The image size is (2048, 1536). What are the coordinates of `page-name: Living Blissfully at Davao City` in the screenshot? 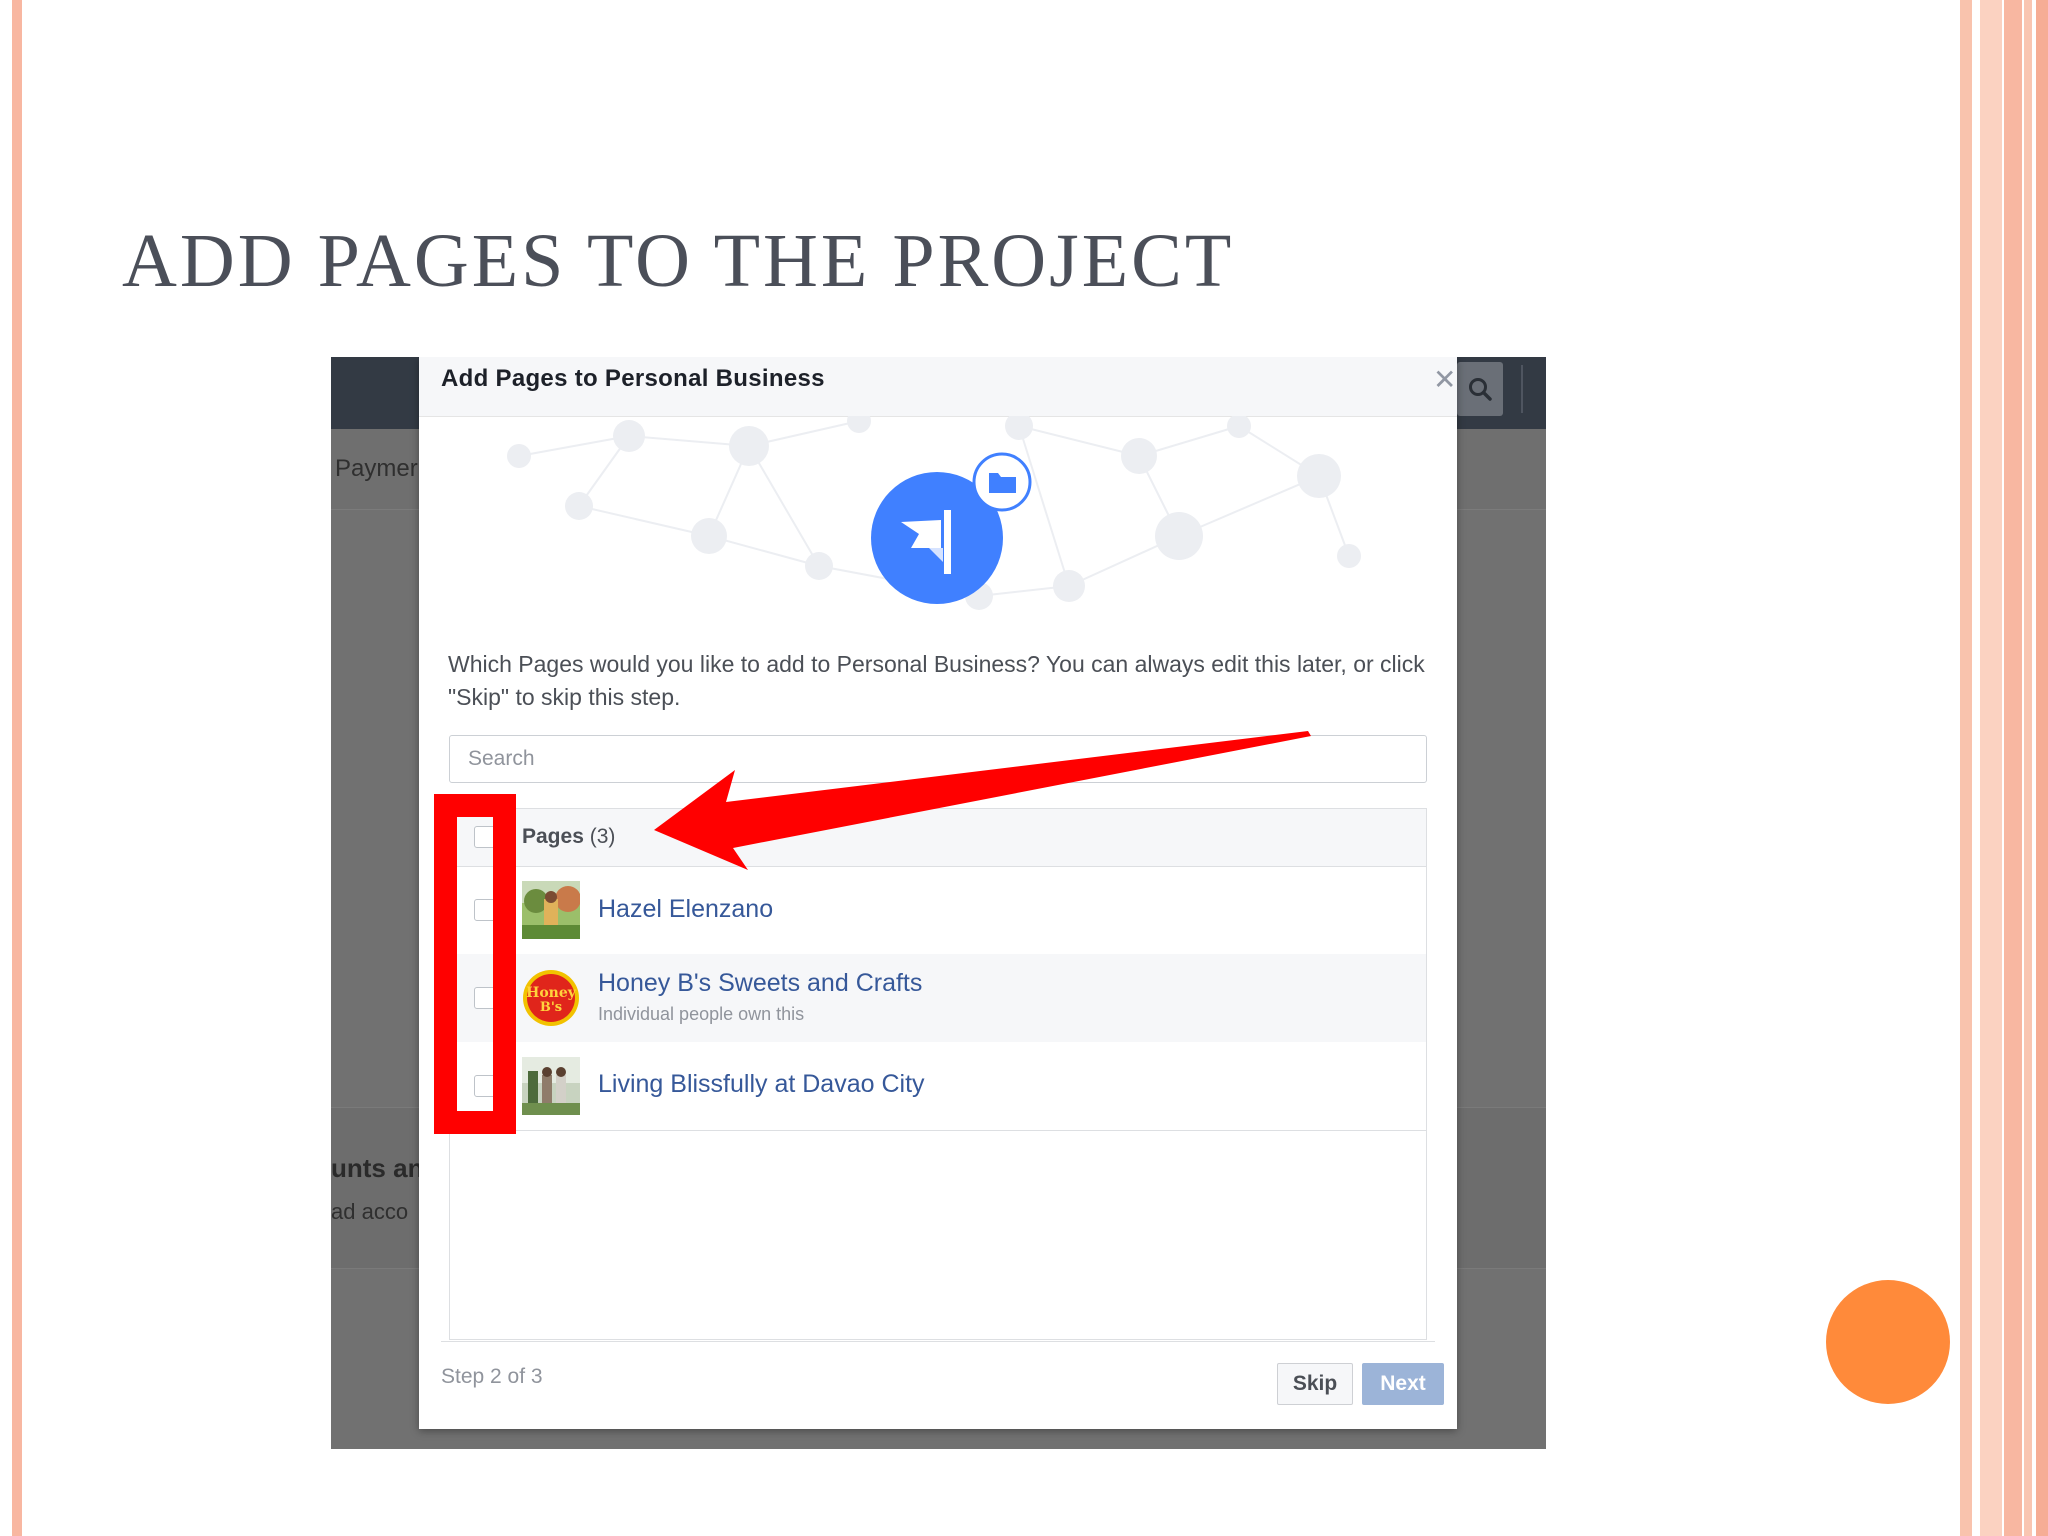 It's located at (761, 1084).